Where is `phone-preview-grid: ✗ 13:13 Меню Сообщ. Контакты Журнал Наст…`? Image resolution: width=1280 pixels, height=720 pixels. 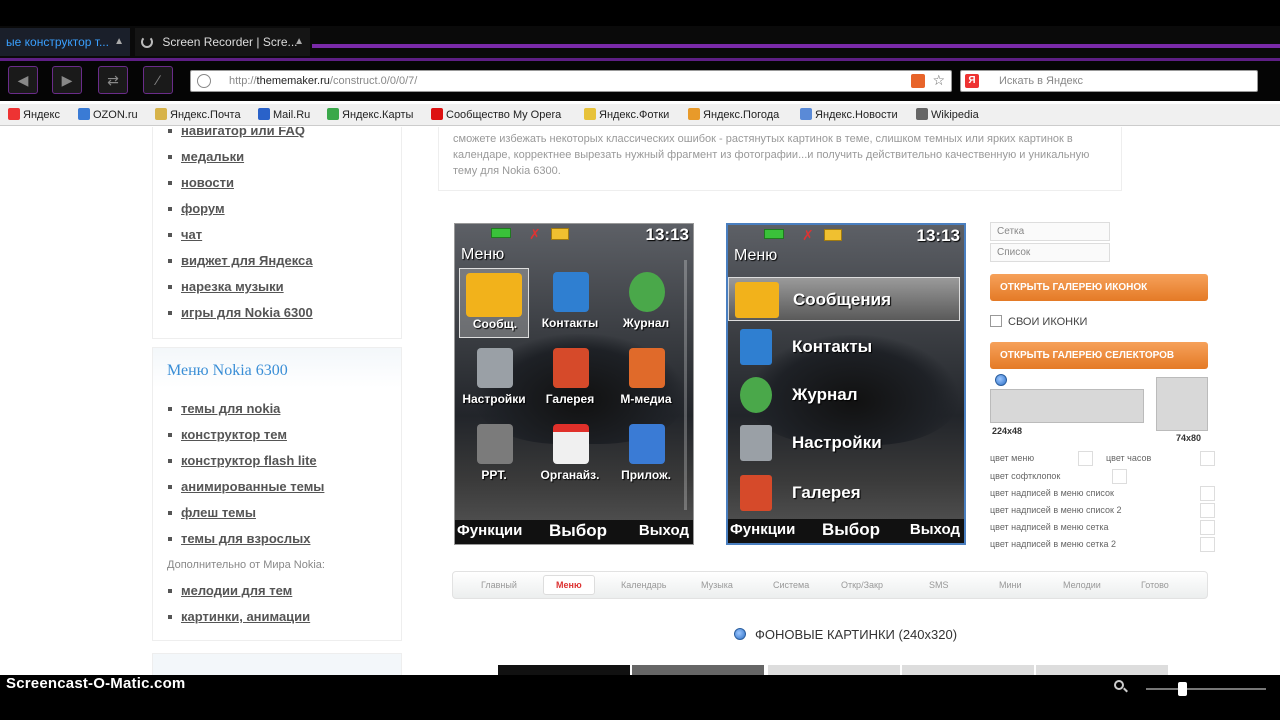 phone-preview-grid: ✗ 13:13 Меню Сообщ. Контакты Журнал Наст… is located at coordinates (574, 384).